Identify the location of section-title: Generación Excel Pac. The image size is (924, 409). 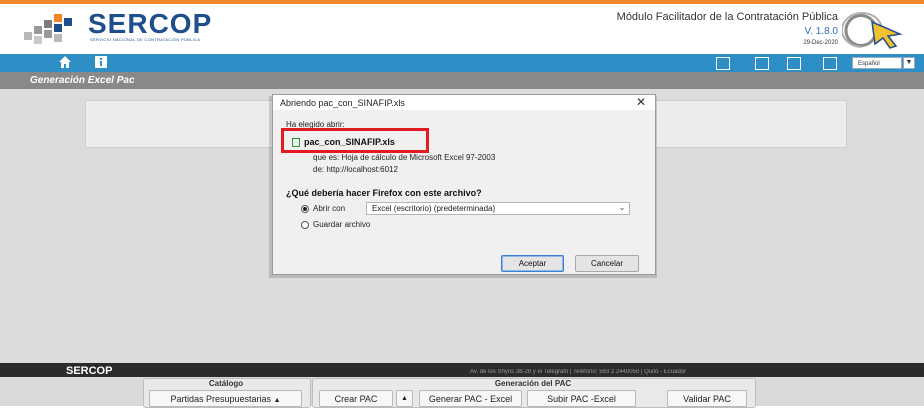
(82, 80).